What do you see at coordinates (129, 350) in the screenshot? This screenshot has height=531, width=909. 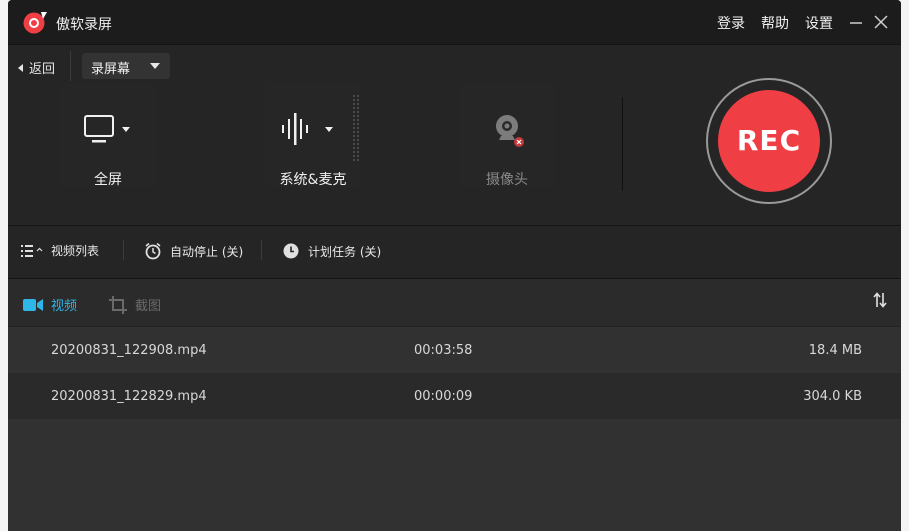 I see `file-name: 20200831_122908.mp4` at bounding box center [129, 350].